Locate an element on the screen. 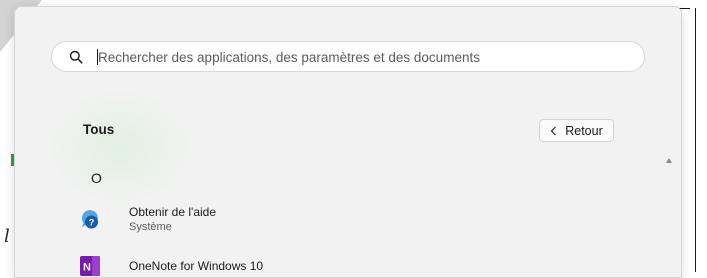  get-help-icon: ? is located at coordinates (89, 219).